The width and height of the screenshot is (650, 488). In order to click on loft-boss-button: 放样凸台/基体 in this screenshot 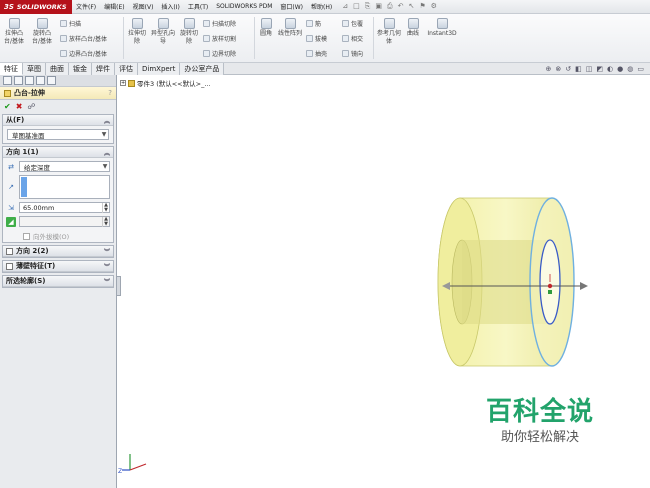, I will do `click(83, 38)`.